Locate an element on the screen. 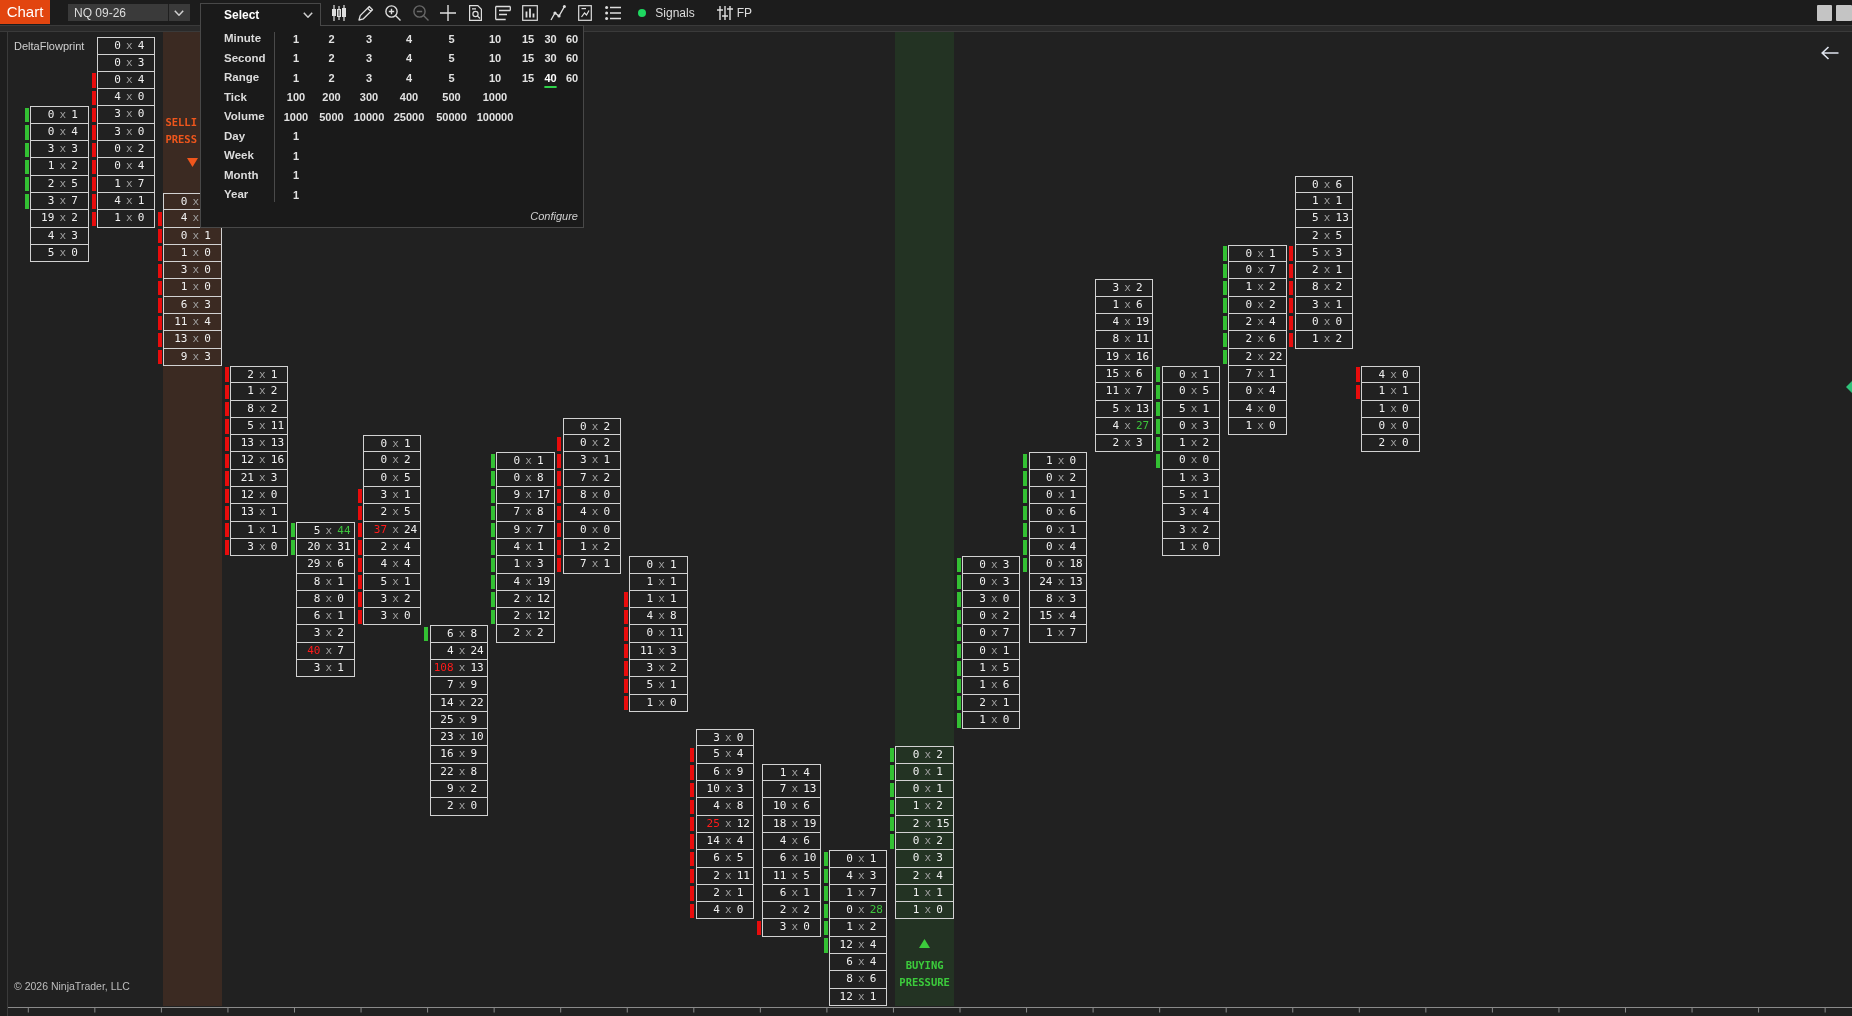 This screenshot has height=1016, width=1852. period-option: 200 is located at coordinates (331, 97).